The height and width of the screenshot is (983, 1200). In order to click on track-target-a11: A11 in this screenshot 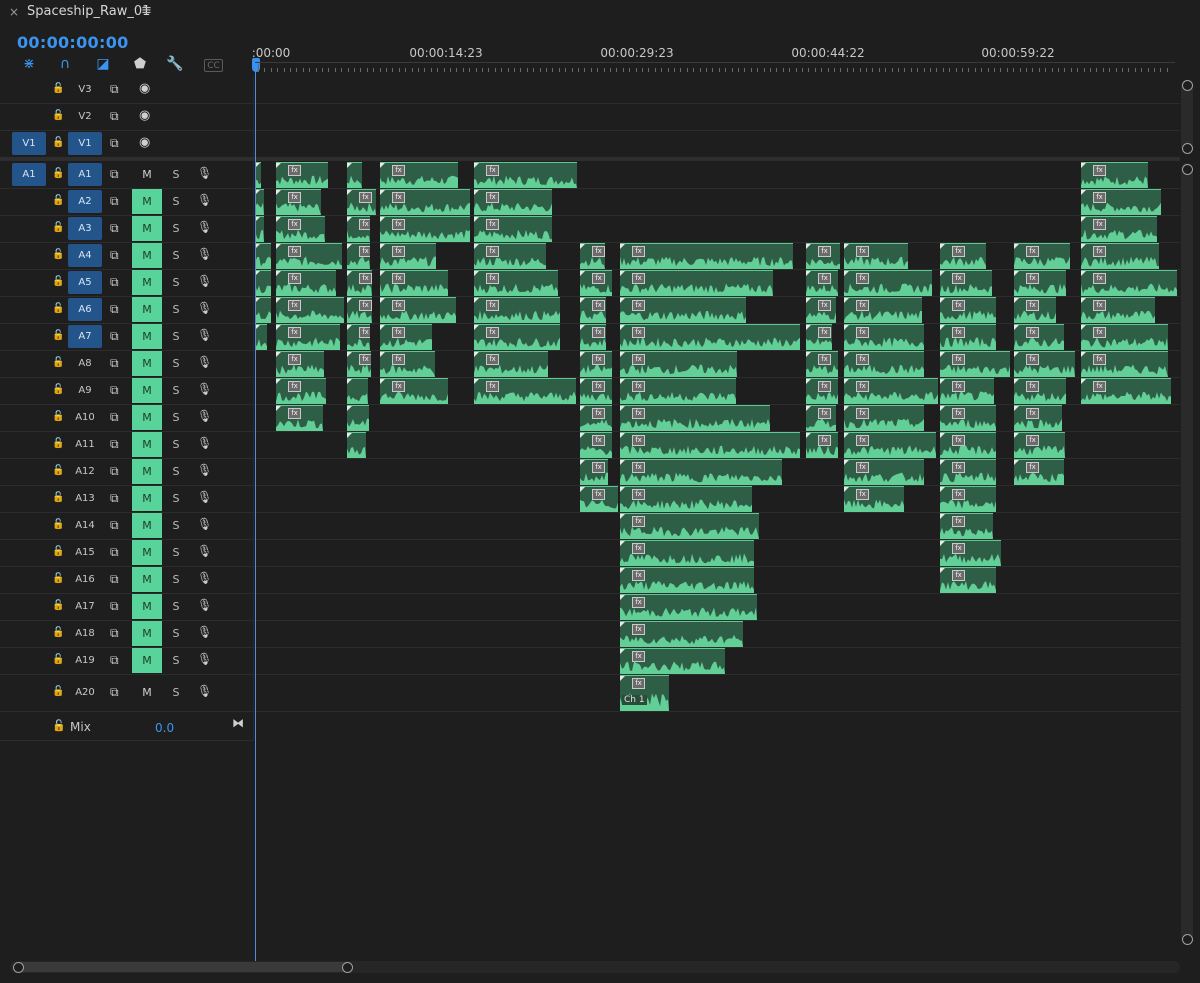, I will do `click(85, 444)`.